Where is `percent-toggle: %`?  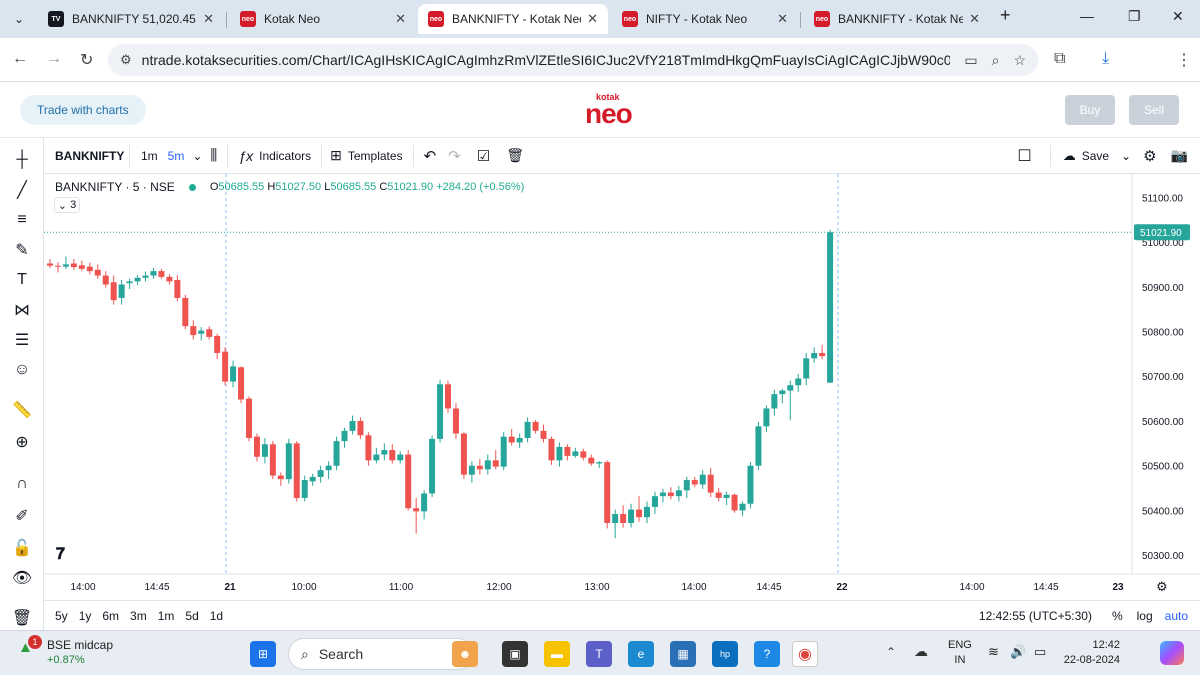 percent-toggle: % is located at coordinates (1117, 616).